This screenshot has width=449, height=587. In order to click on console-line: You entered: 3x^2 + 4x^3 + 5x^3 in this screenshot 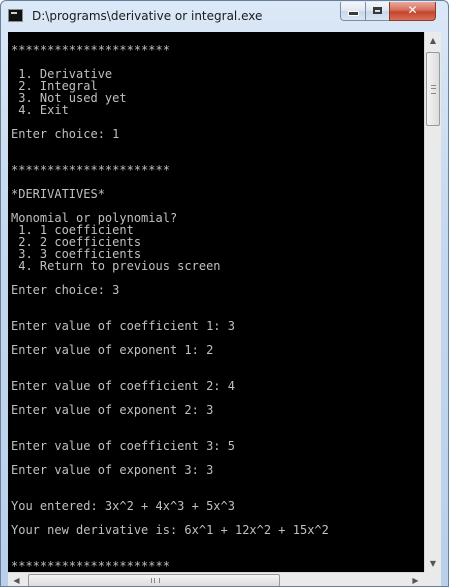, I will do `click(123, 506)`.